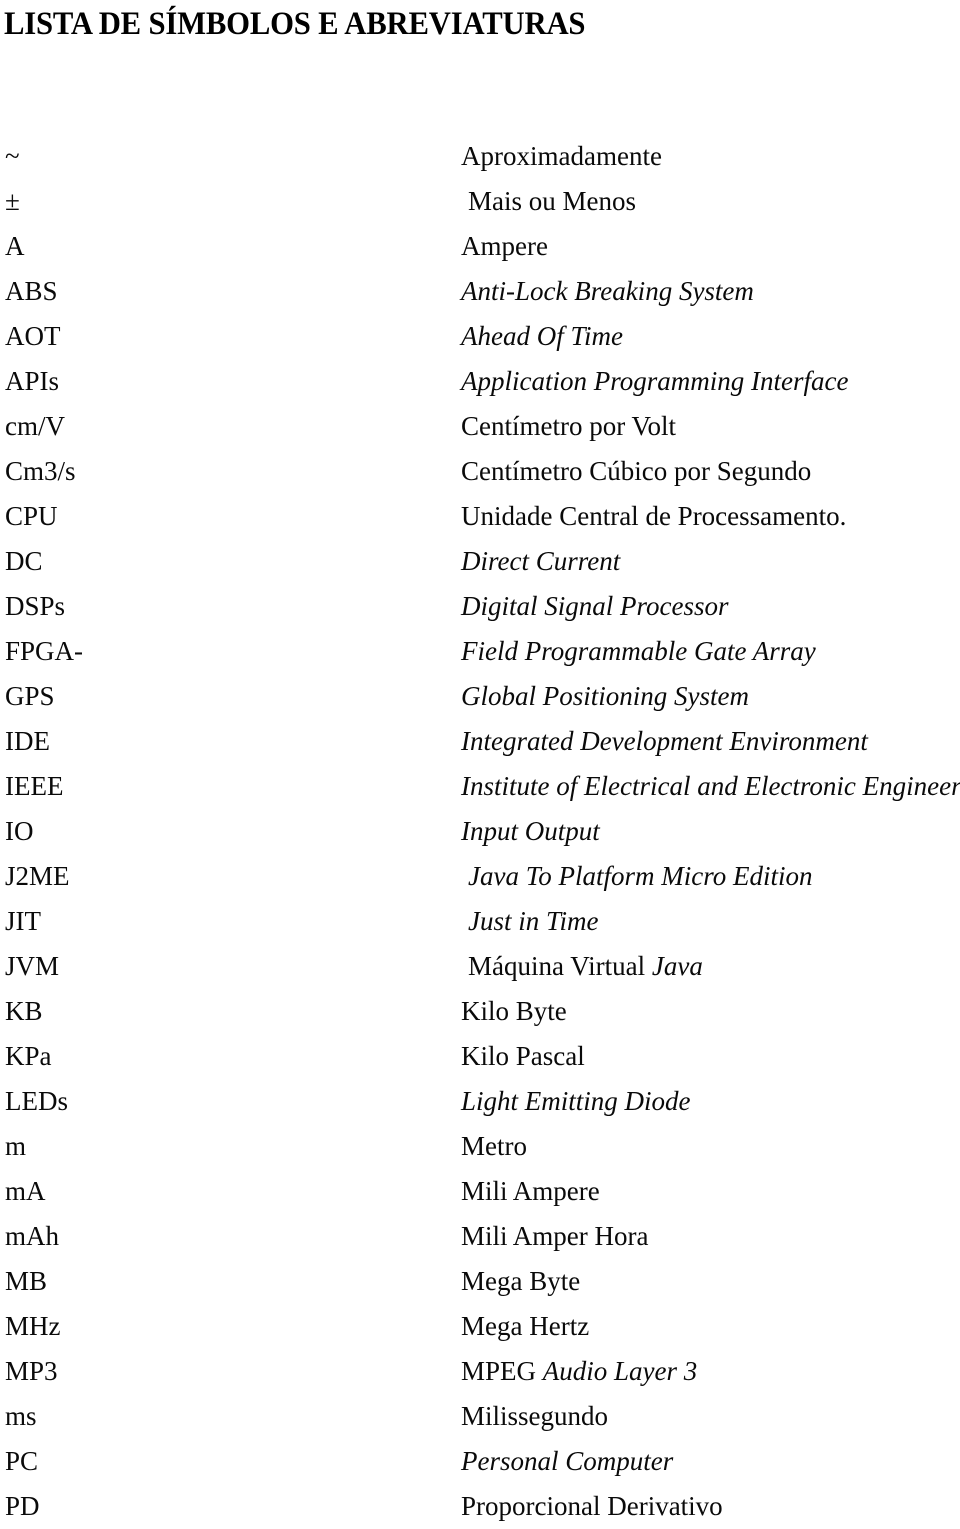 The width and height of the screenshot is (960, 1529). What do you see at coordinates (21, 1416) in the screenshot?
I see `abbreviation-symbol: ms` at bounding box center [21, 1416].